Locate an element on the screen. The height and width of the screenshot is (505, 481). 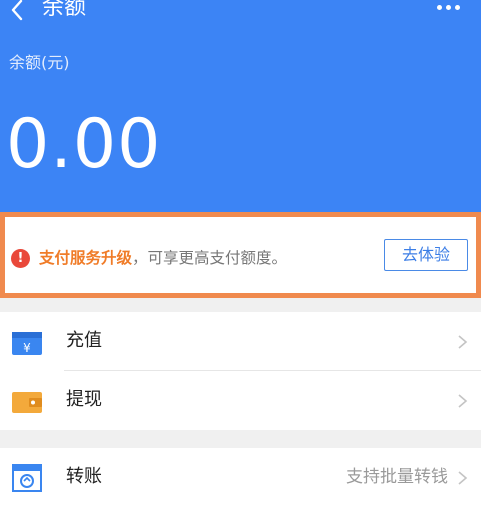
recharge-card-icon: ¥ is located at coordinates (27, 343).